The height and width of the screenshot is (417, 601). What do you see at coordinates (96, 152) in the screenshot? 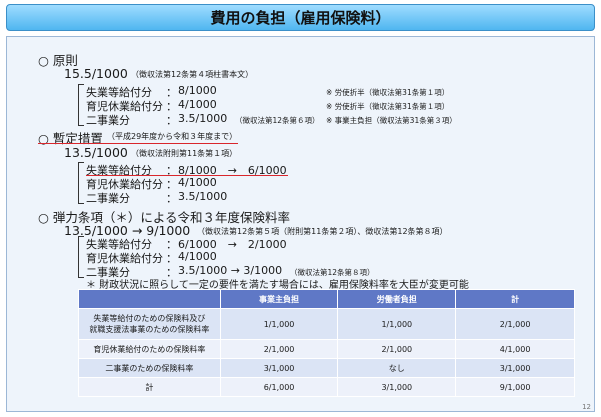
I see `provisional-rate: 13.5/1000` at bounding box center [96, 152].